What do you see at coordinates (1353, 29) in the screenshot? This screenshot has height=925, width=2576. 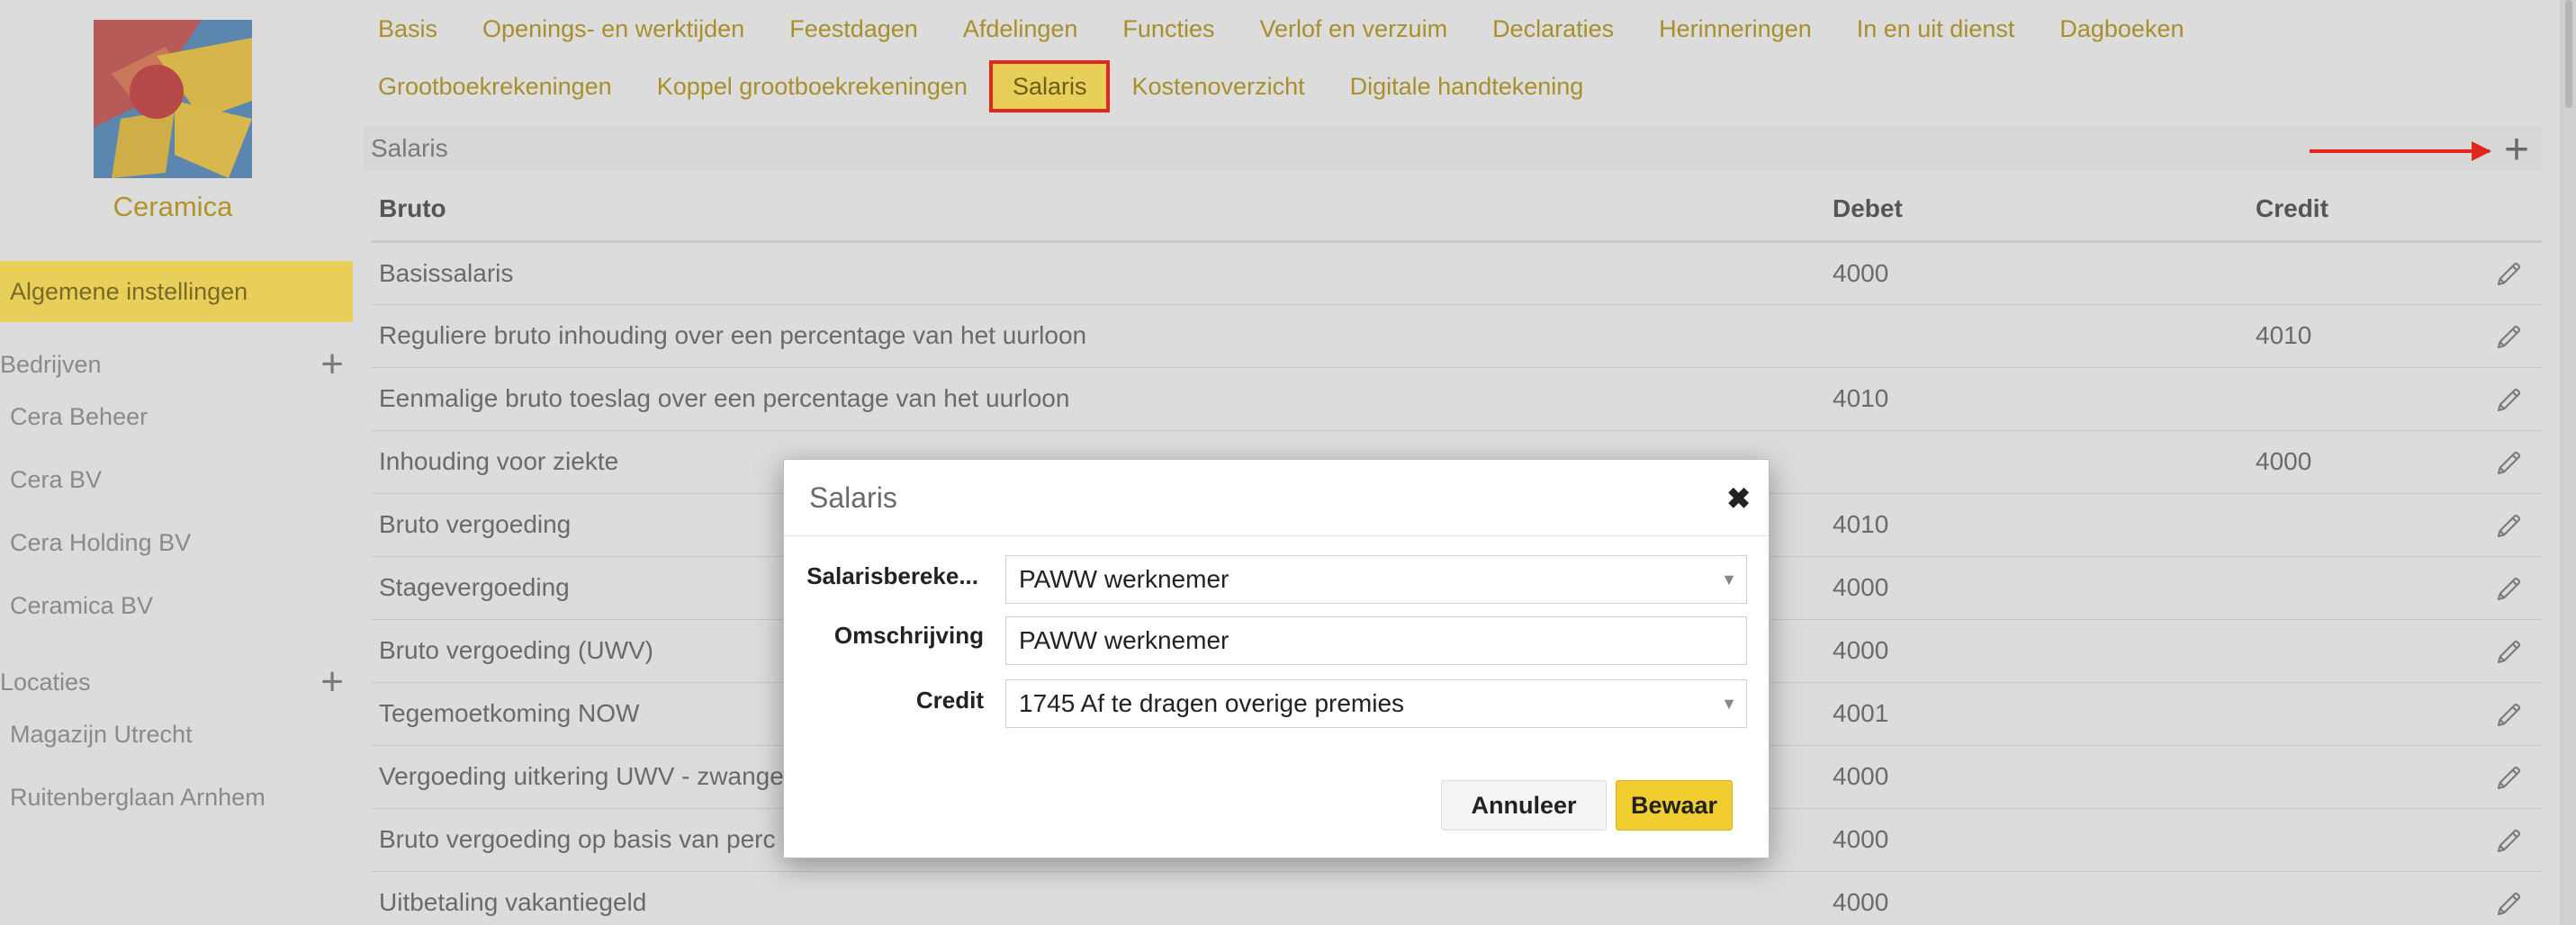 I see `tab-leave: Verlof en verzuim` at bounding box center [1353, 29].